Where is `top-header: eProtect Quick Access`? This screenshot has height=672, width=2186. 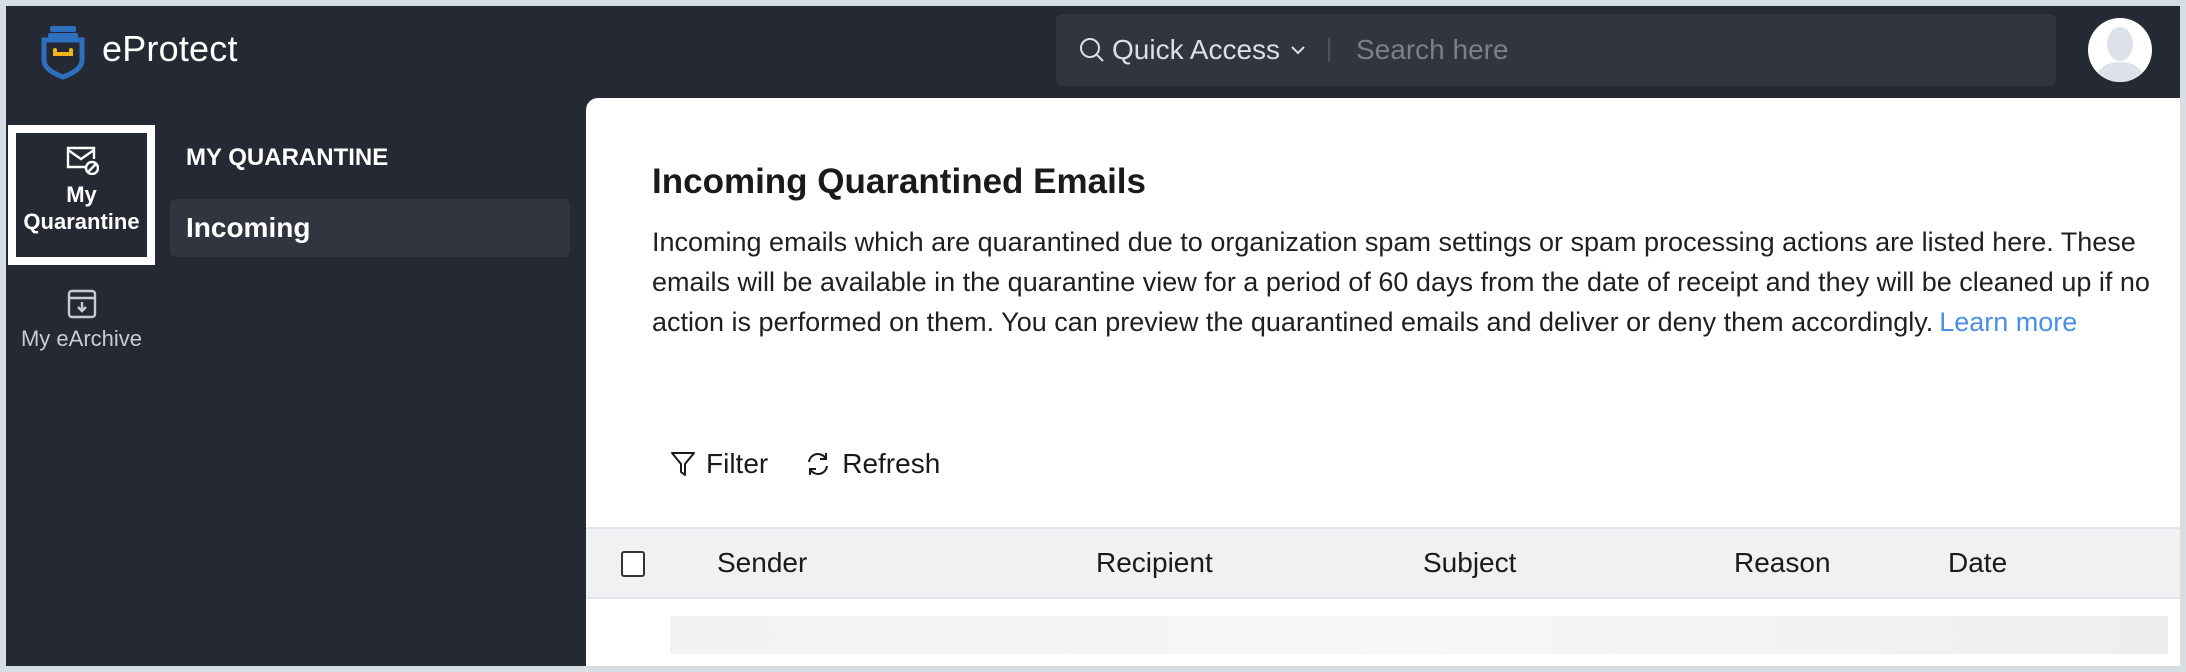
top-header: eProtect Quick Access is located at coordinates (1093, 52).